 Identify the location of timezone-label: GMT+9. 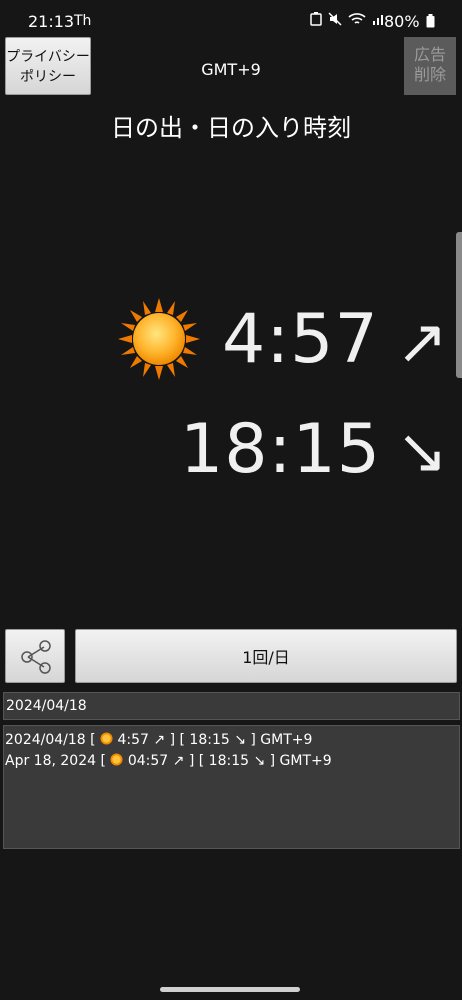
(231, 69).